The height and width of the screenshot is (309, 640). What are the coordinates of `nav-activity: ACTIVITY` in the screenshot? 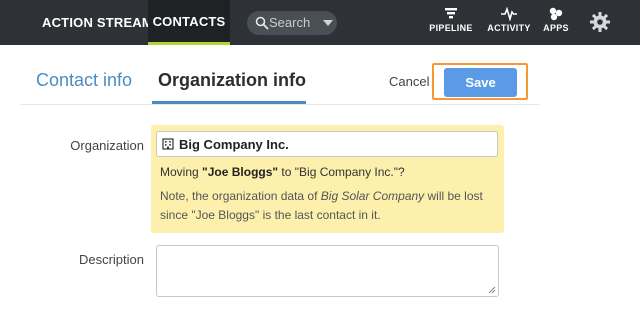 It's located at (509, 20).